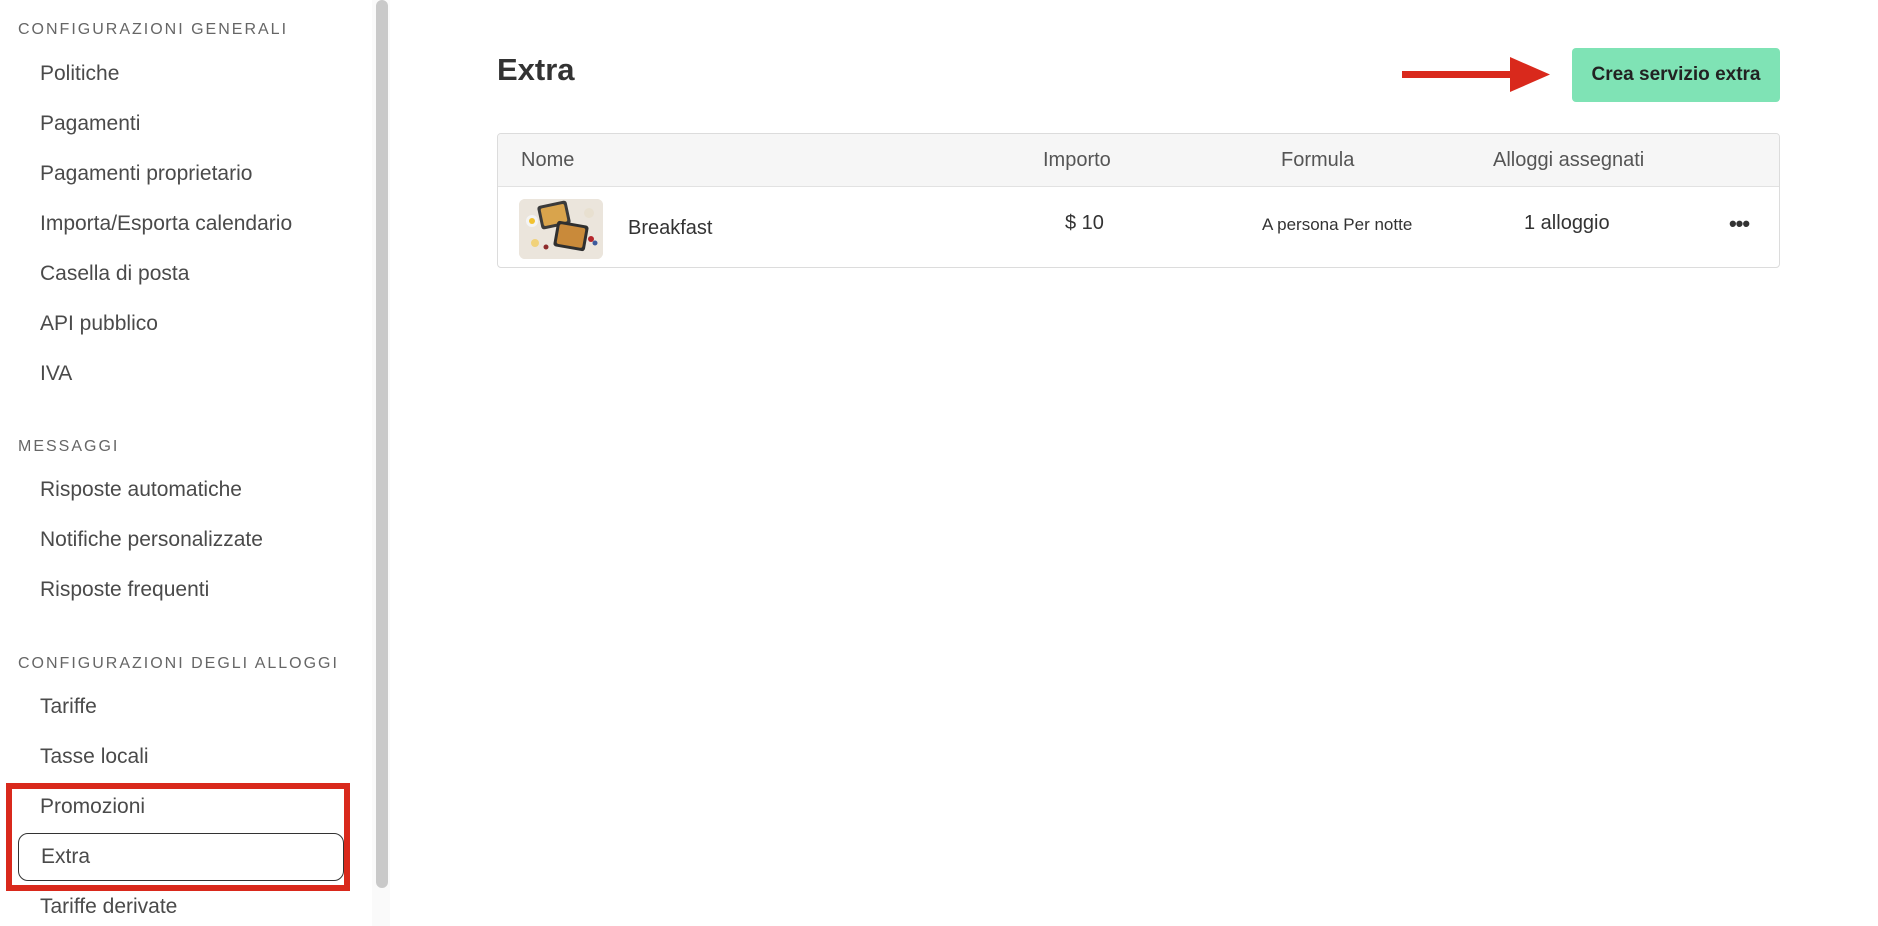  I want to click on sidebar-item-pagamenti: Pagamenti, so click(181, 124).